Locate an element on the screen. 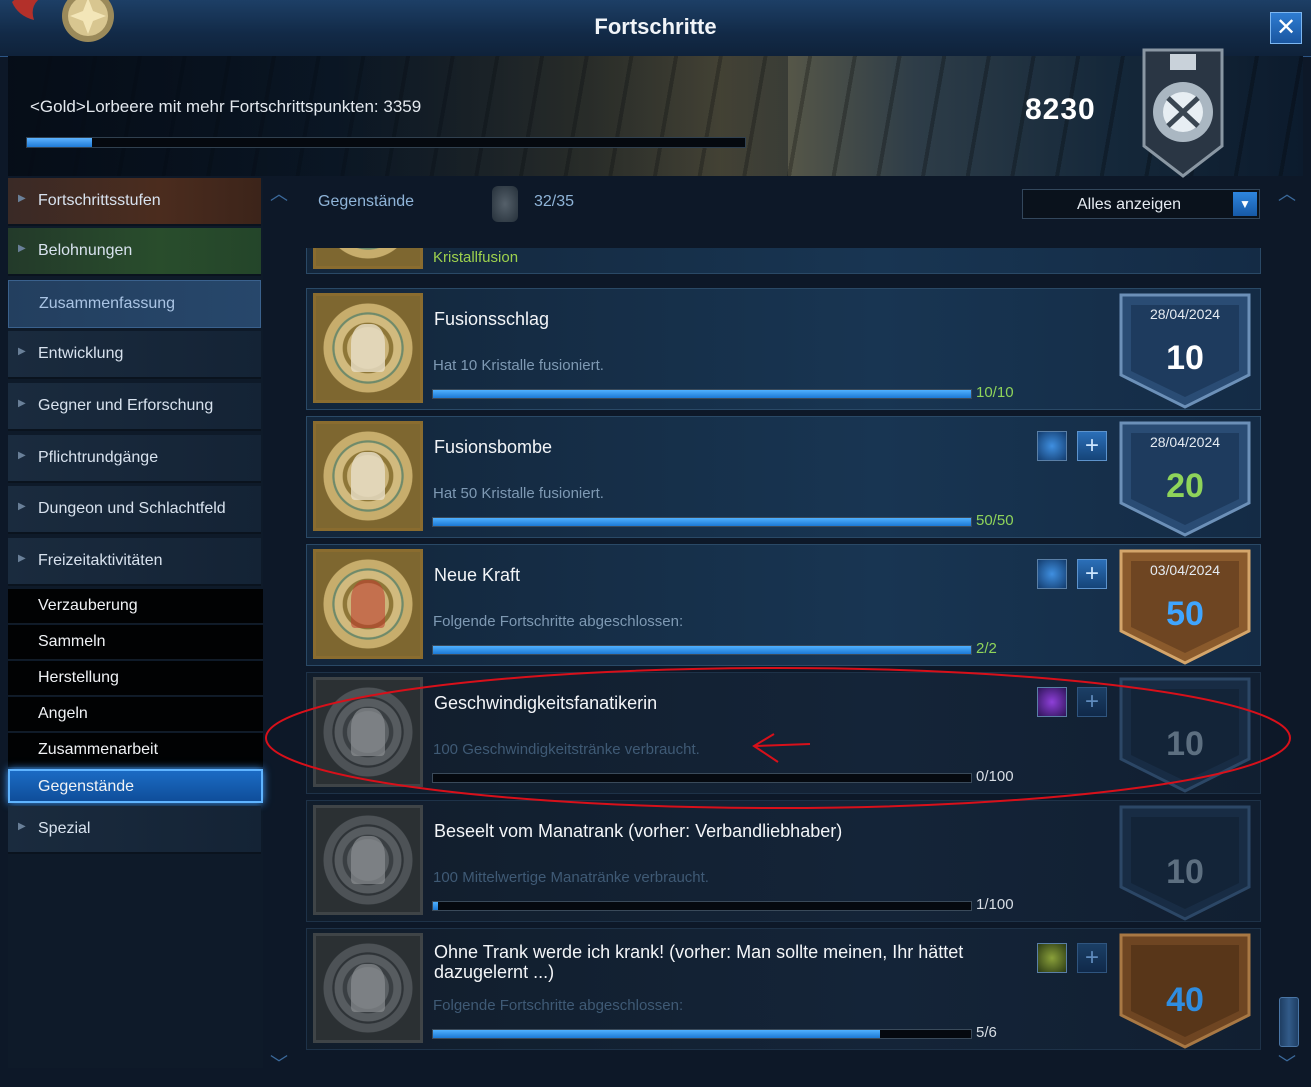 The height and width of the screenshot is (1087, 1311). category-count: 32/35 is located at coordinates (554, 201).